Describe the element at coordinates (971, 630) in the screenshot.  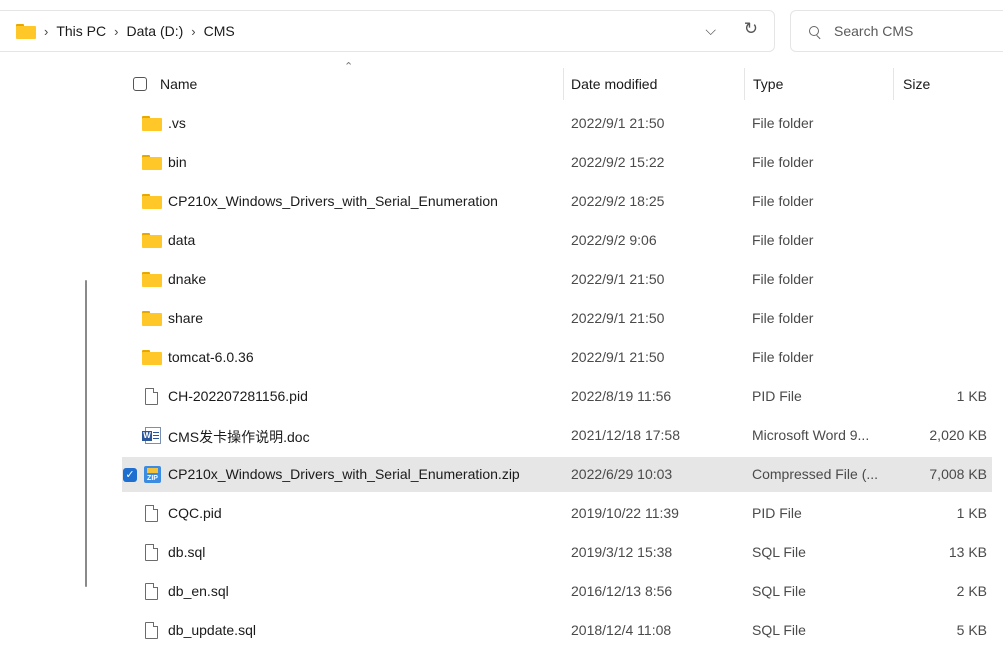
I see `file-size: 5 KB` at that location.